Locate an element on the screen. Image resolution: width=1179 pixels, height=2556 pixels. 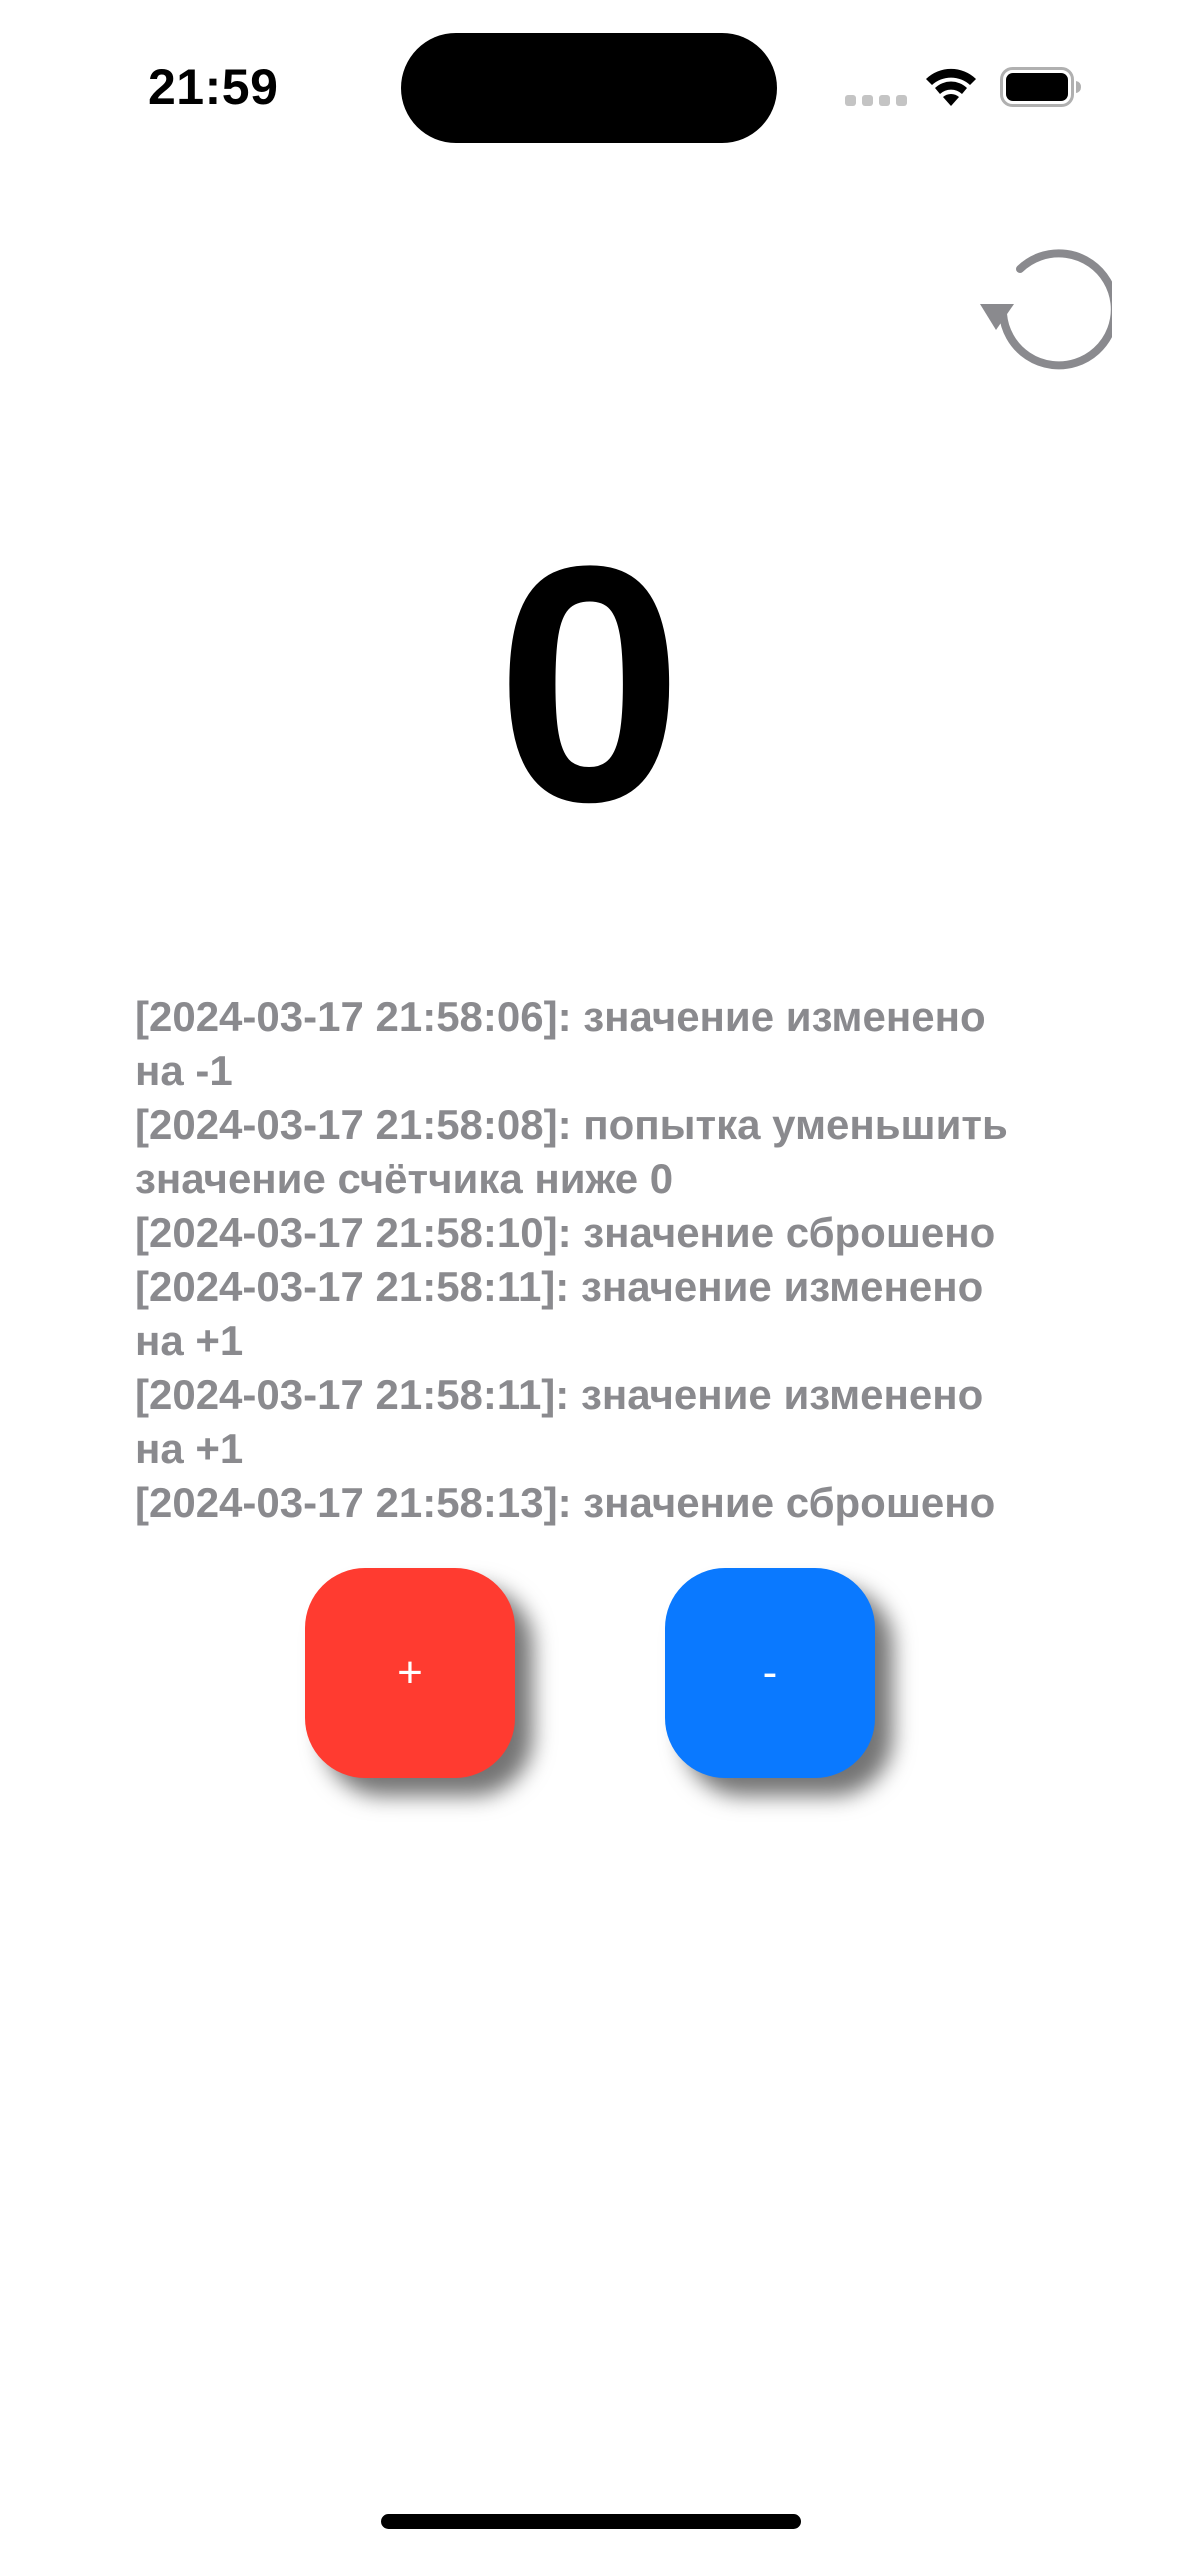
home-indicator is located at coordinates (591, 2521).